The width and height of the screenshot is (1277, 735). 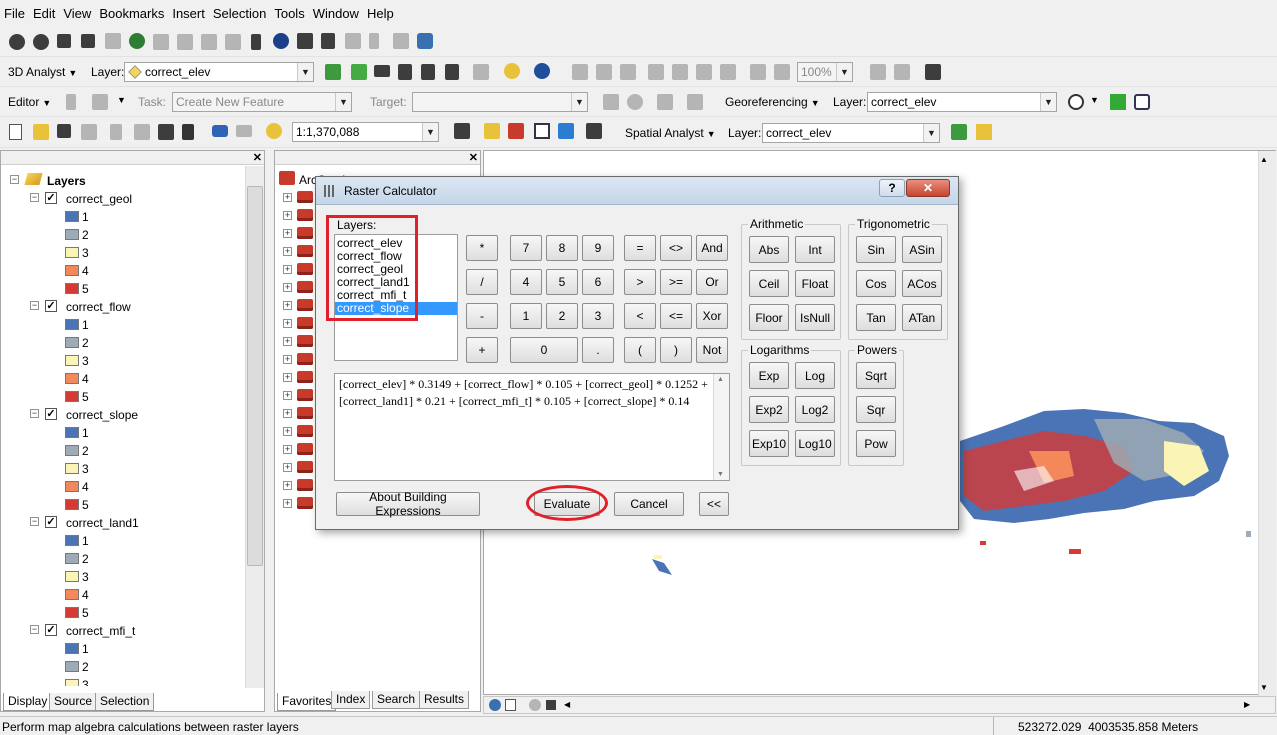 I want to click on menu-insert: Insert, so click(x=188, y=13).